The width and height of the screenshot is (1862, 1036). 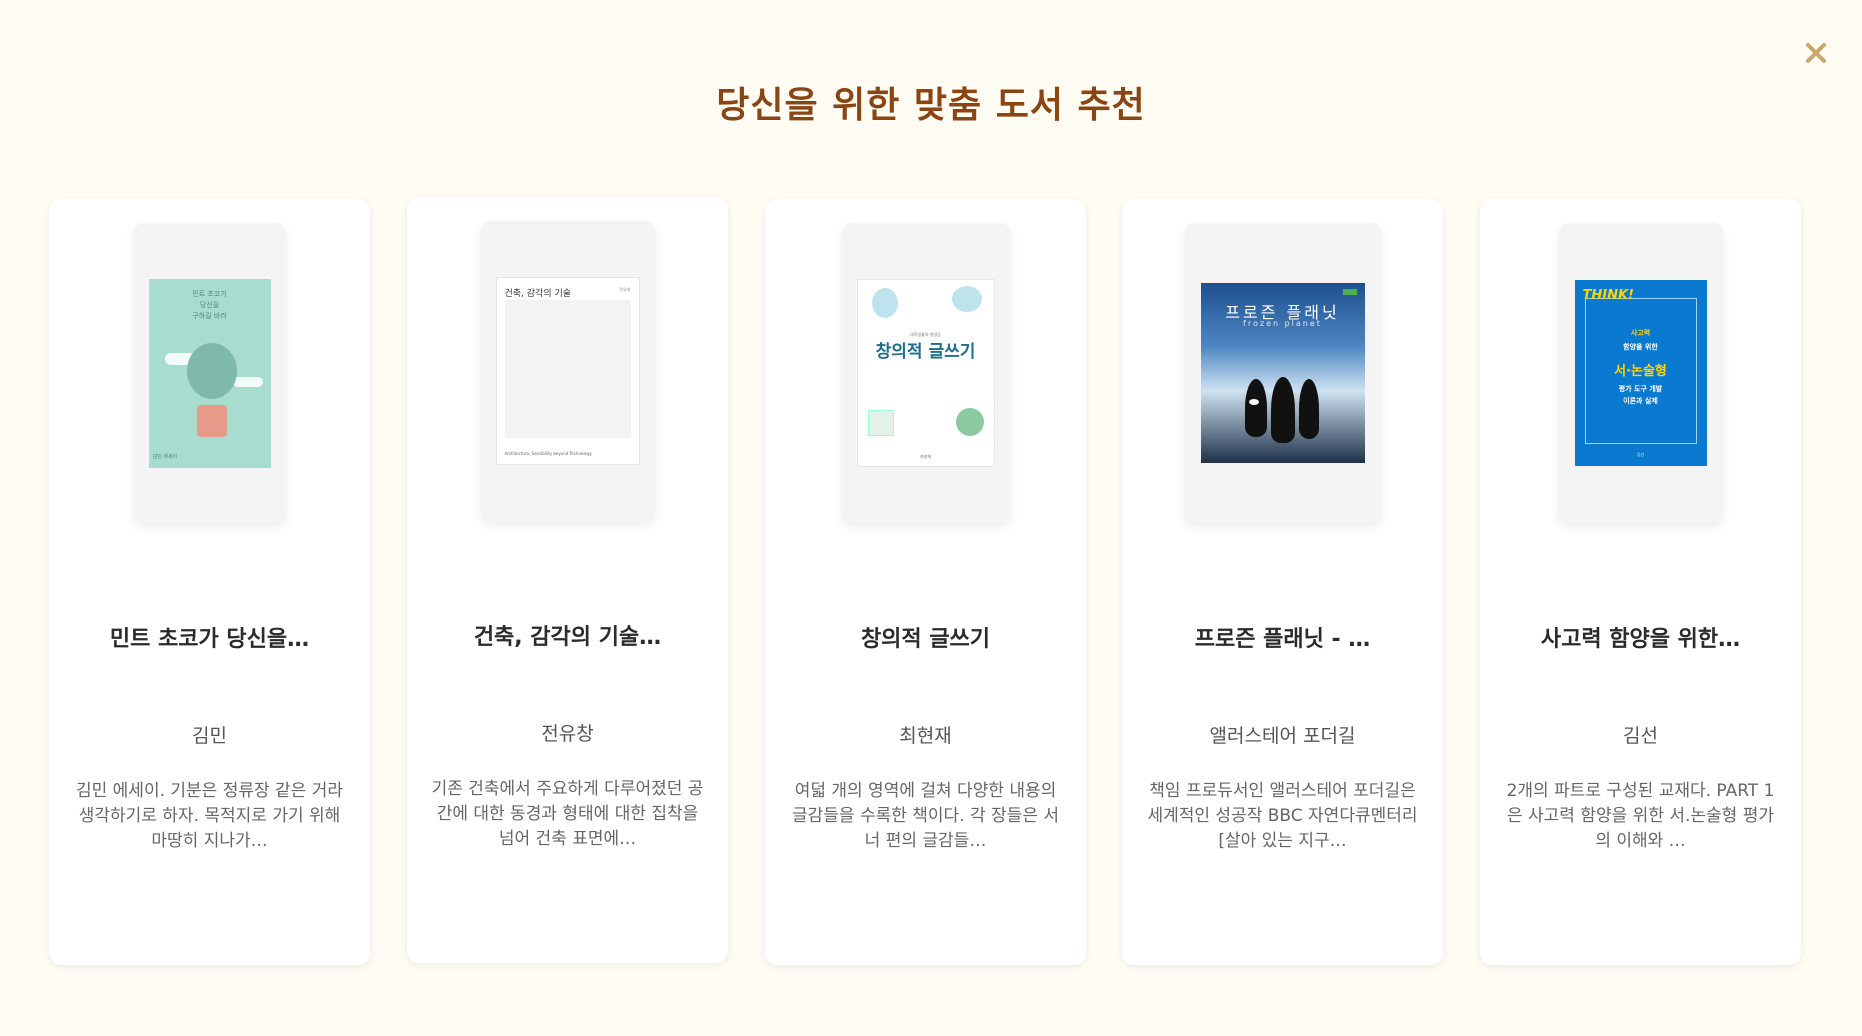 I want to click on badge-icon, so click(x=1349, y=292).